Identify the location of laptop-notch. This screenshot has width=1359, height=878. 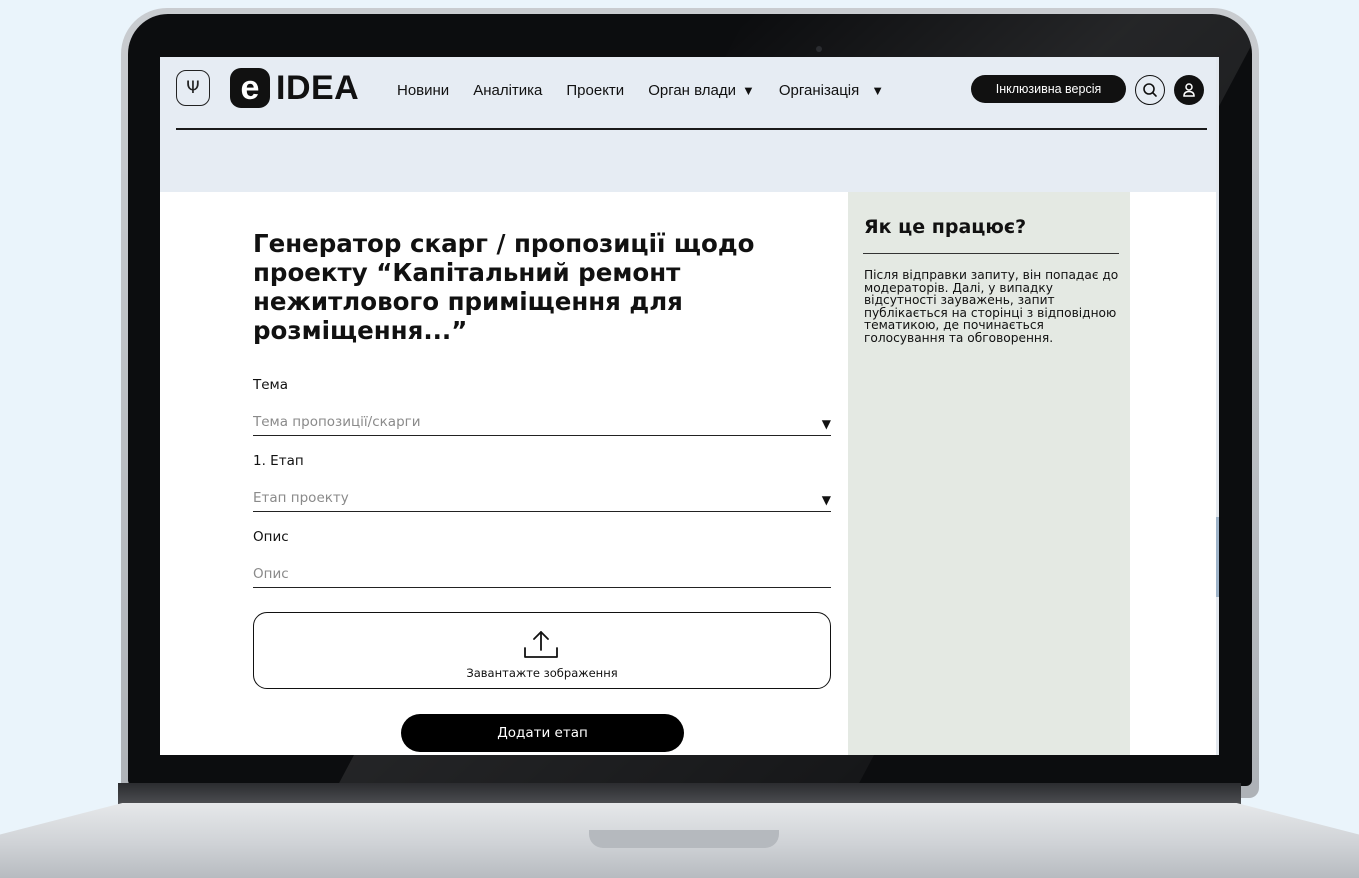
(684, 839).